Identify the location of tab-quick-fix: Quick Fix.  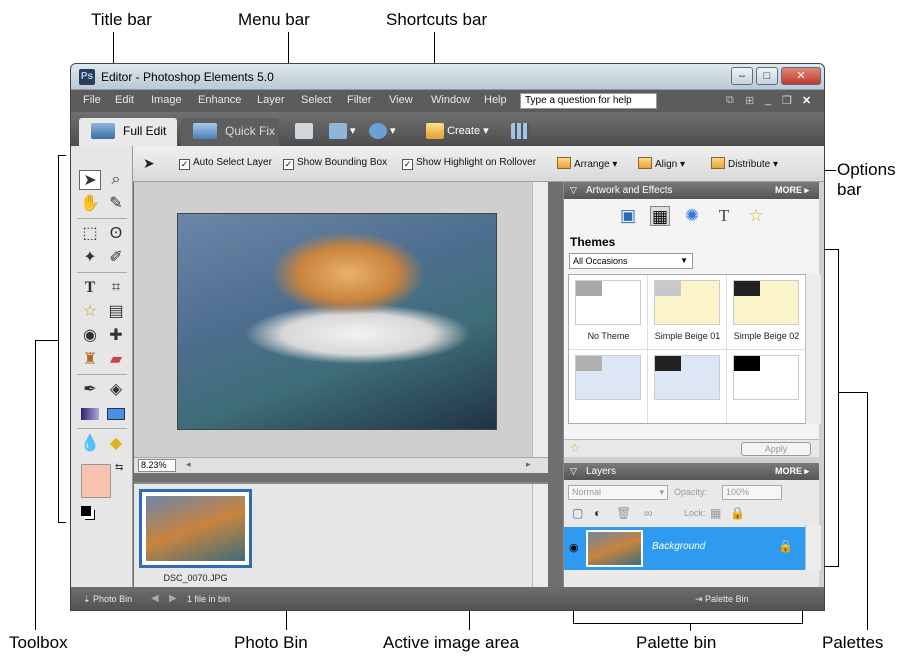
(230, 132).